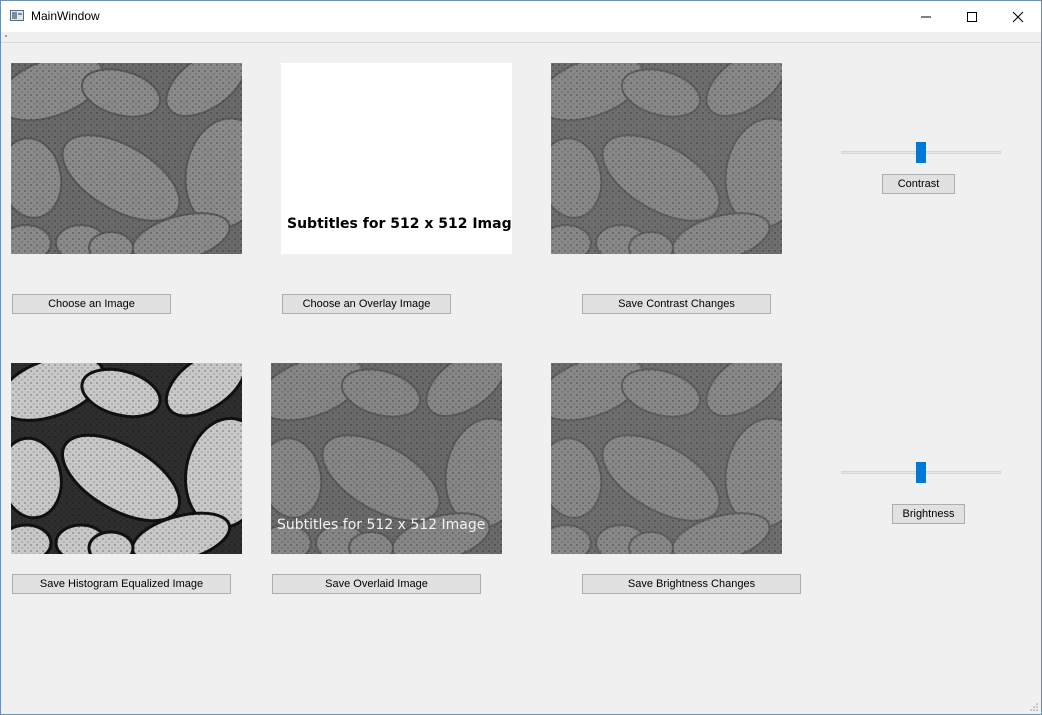  Describe the element at coordinates (666, 458) in the screenshot. I see `brightness-image` at that location.